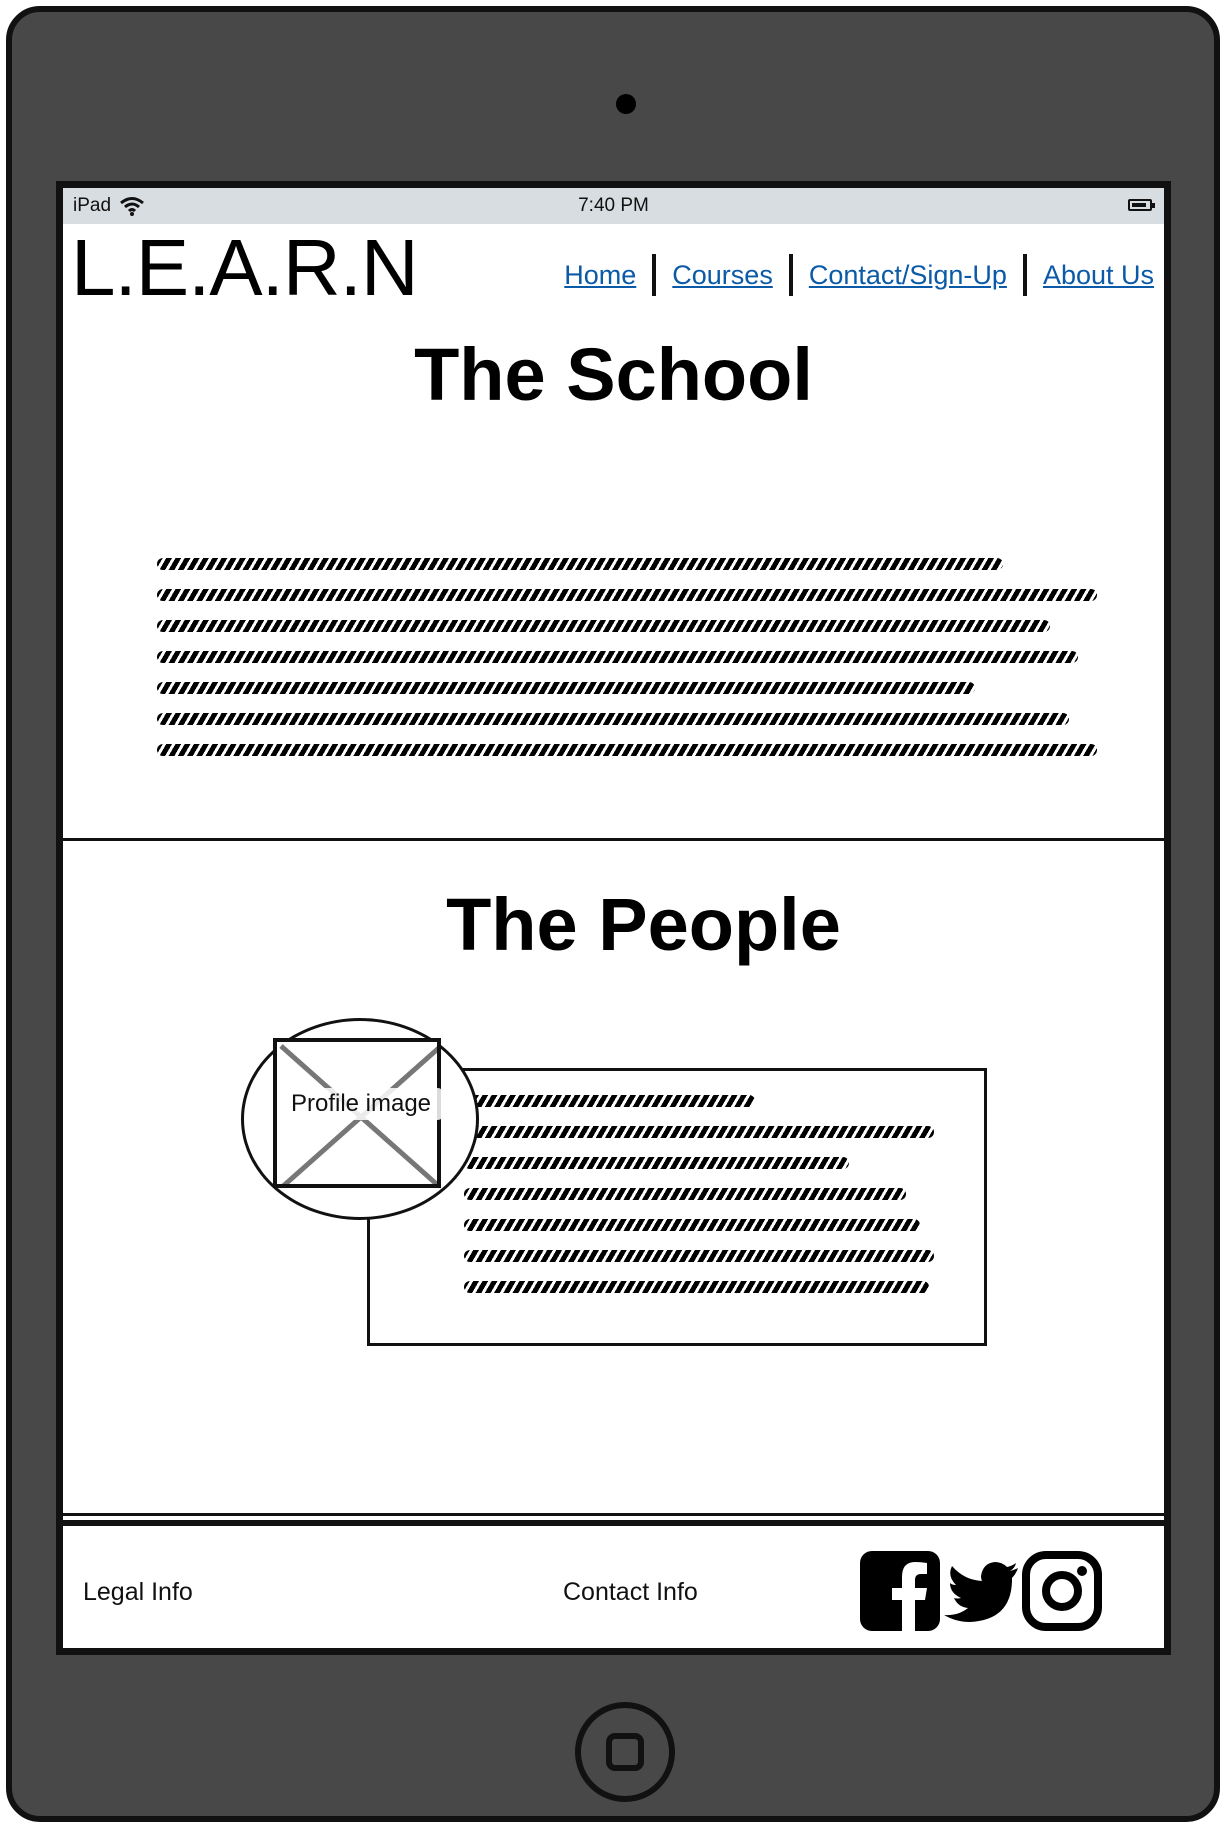 This screenshot has width=1232, height=1832. Describe the element at coordinates (643, 924) in the screenshot. I see `people-title: The People` at that location.